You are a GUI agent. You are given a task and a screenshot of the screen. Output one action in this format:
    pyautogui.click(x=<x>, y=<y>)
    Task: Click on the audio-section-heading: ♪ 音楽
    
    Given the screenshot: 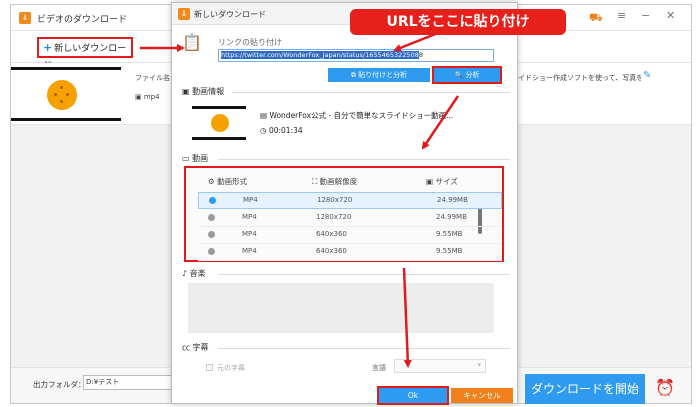 What is the action you would take?
    pyautogui.click(x=194, y=273)
    